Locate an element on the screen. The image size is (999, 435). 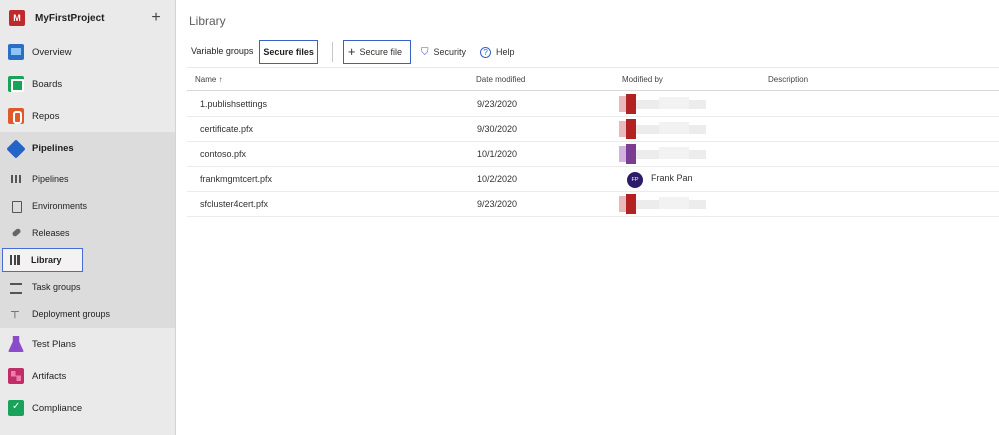
help-label: Help is located at coordinates (505, 52).